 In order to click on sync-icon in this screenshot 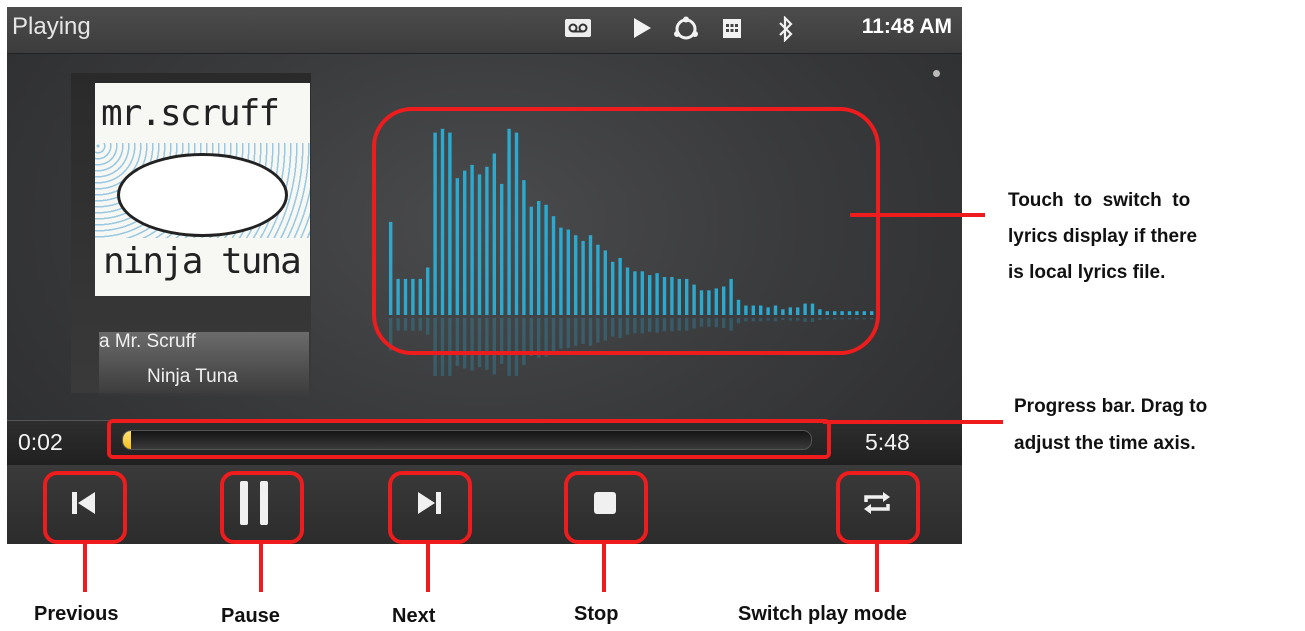, I will do `click(686, 32)`.